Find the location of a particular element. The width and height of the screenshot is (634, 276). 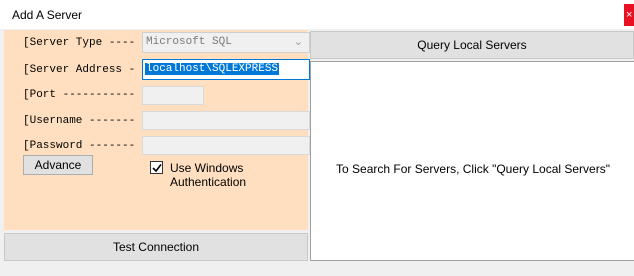

server-type-label: [Server Type ---- is located at coordinates (79, 43).